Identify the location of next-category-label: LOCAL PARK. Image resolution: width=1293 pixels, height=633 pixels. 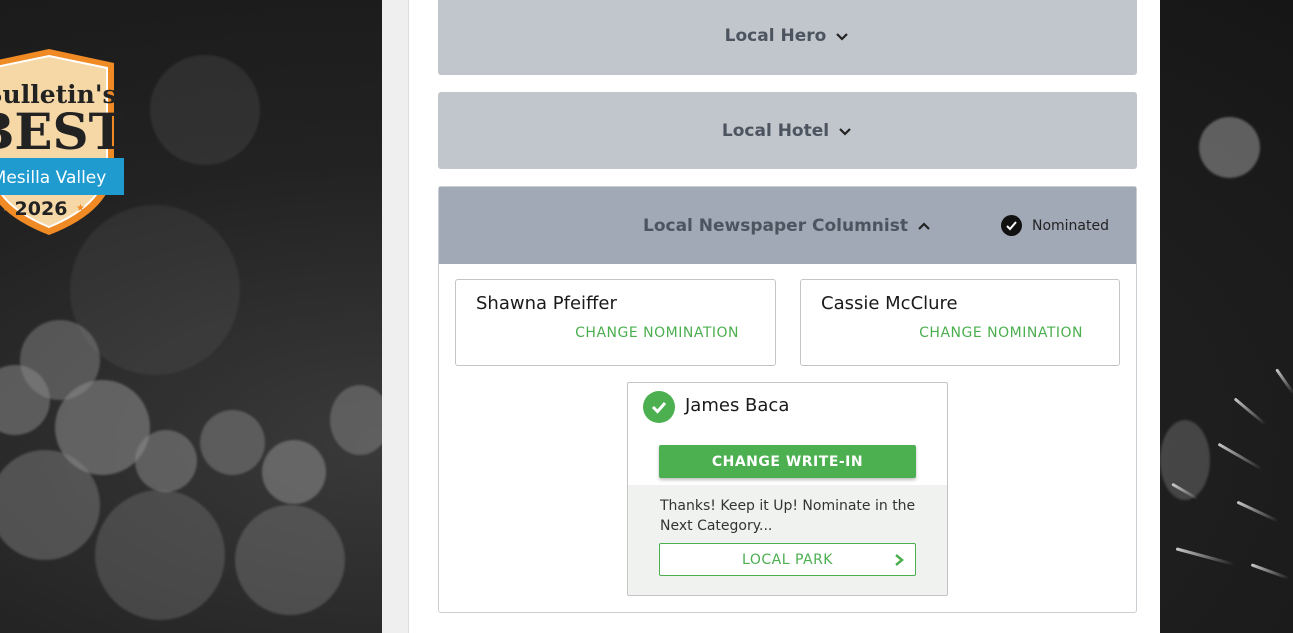
(787, 559).